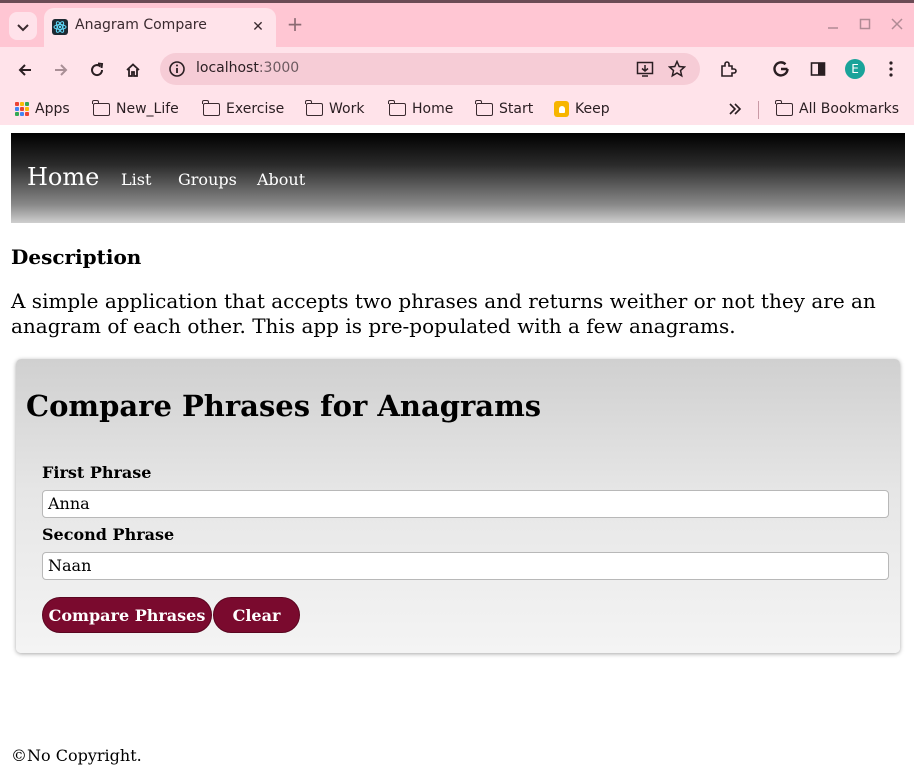 This screenshot has height=778, width=914. I want to click on bookmark-exercise: Exercise, so click(243, 109).